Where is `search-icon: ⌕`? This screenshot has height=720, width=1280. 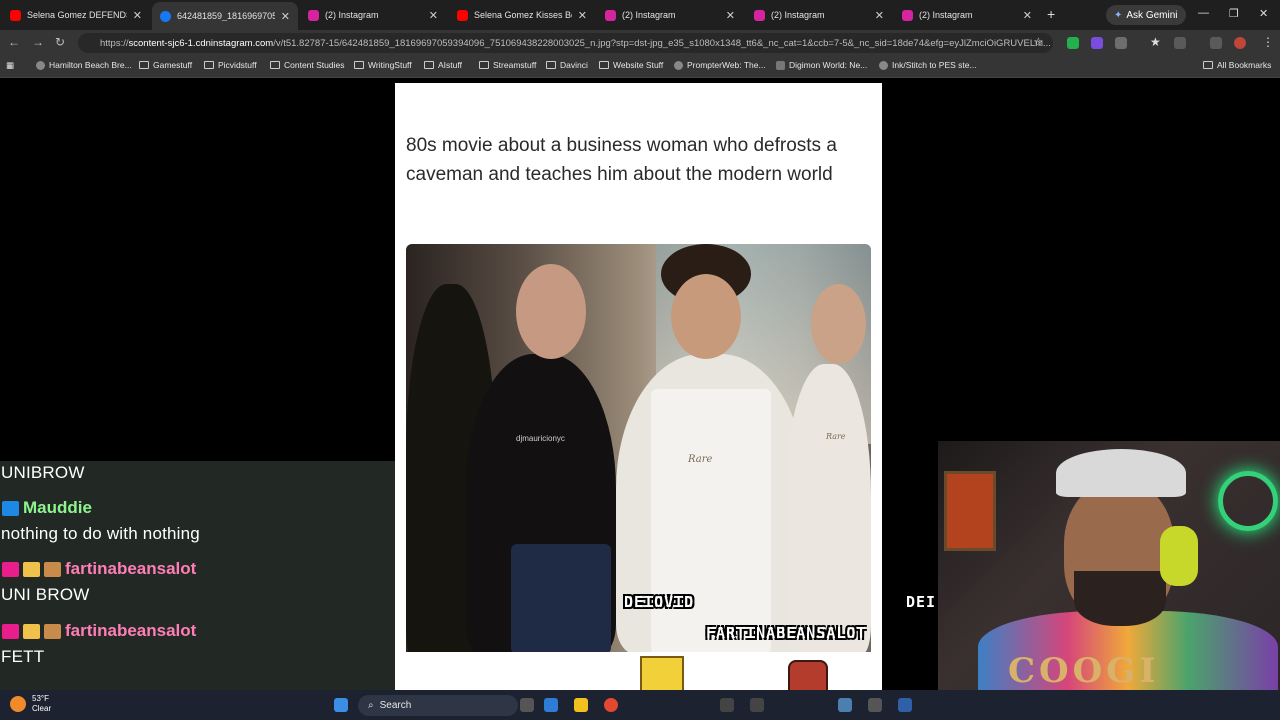 search-icon: ⌕ is located at coordinates (371, 705).